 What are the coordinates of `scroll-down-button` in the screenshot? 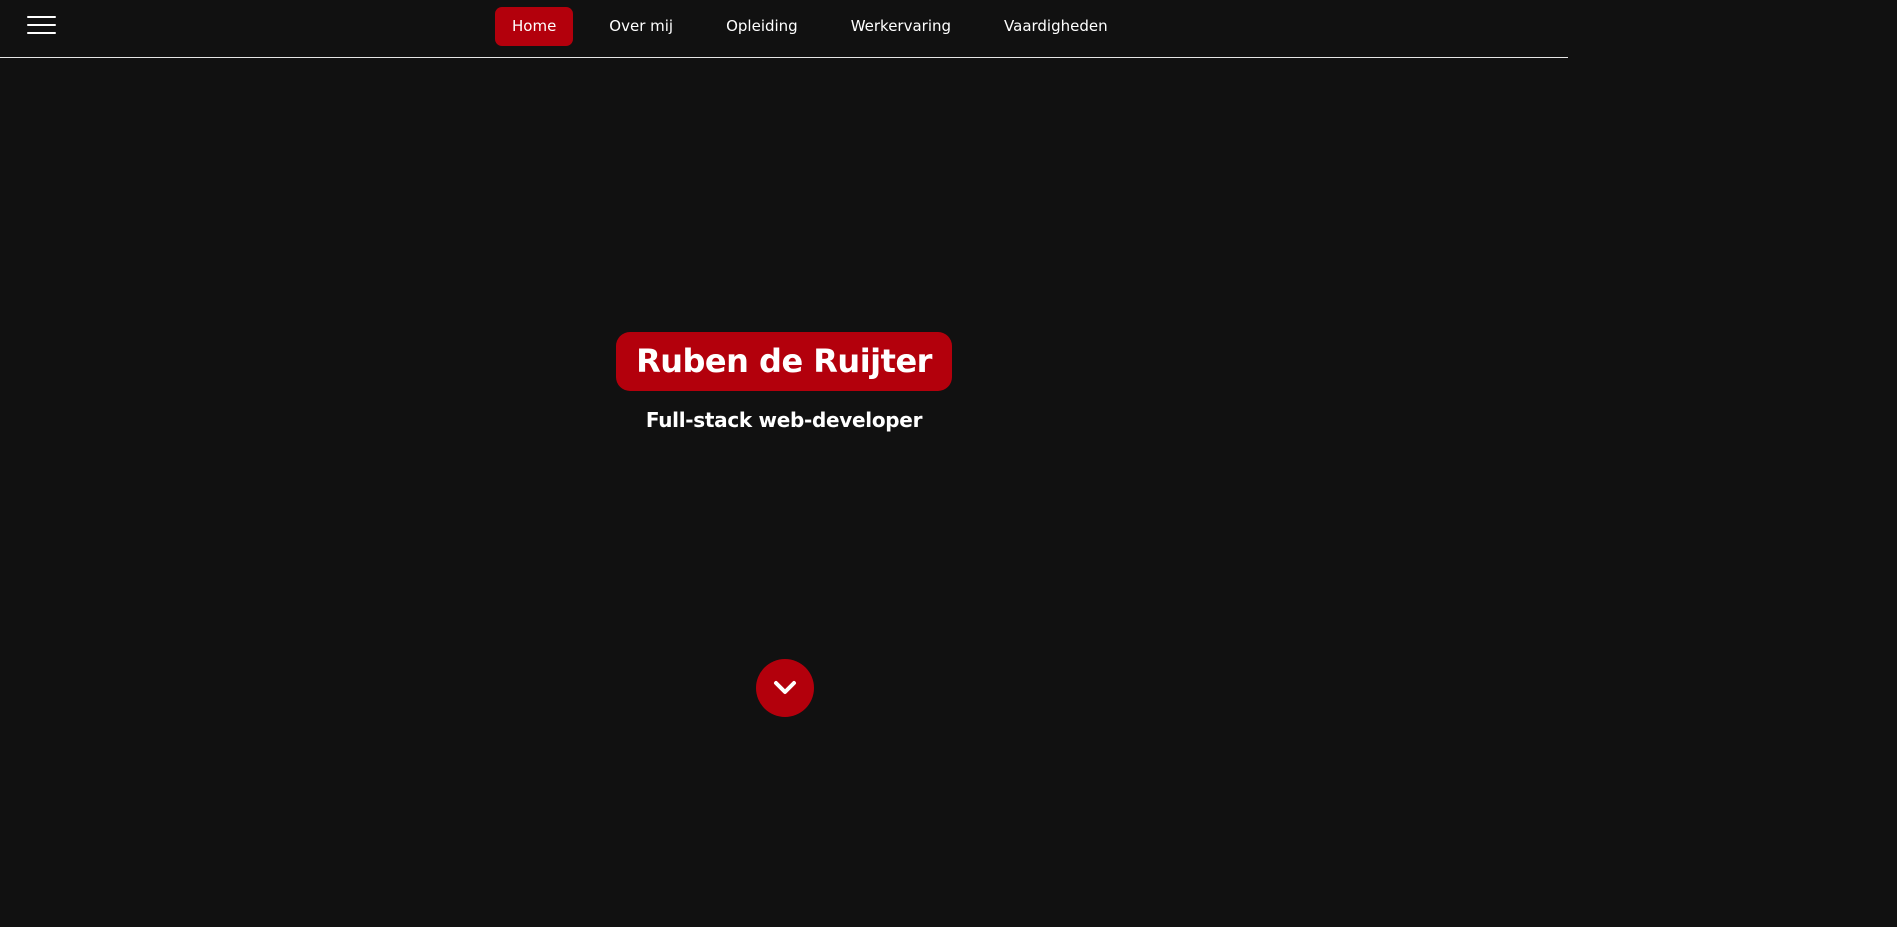 It's located at (785, 688).